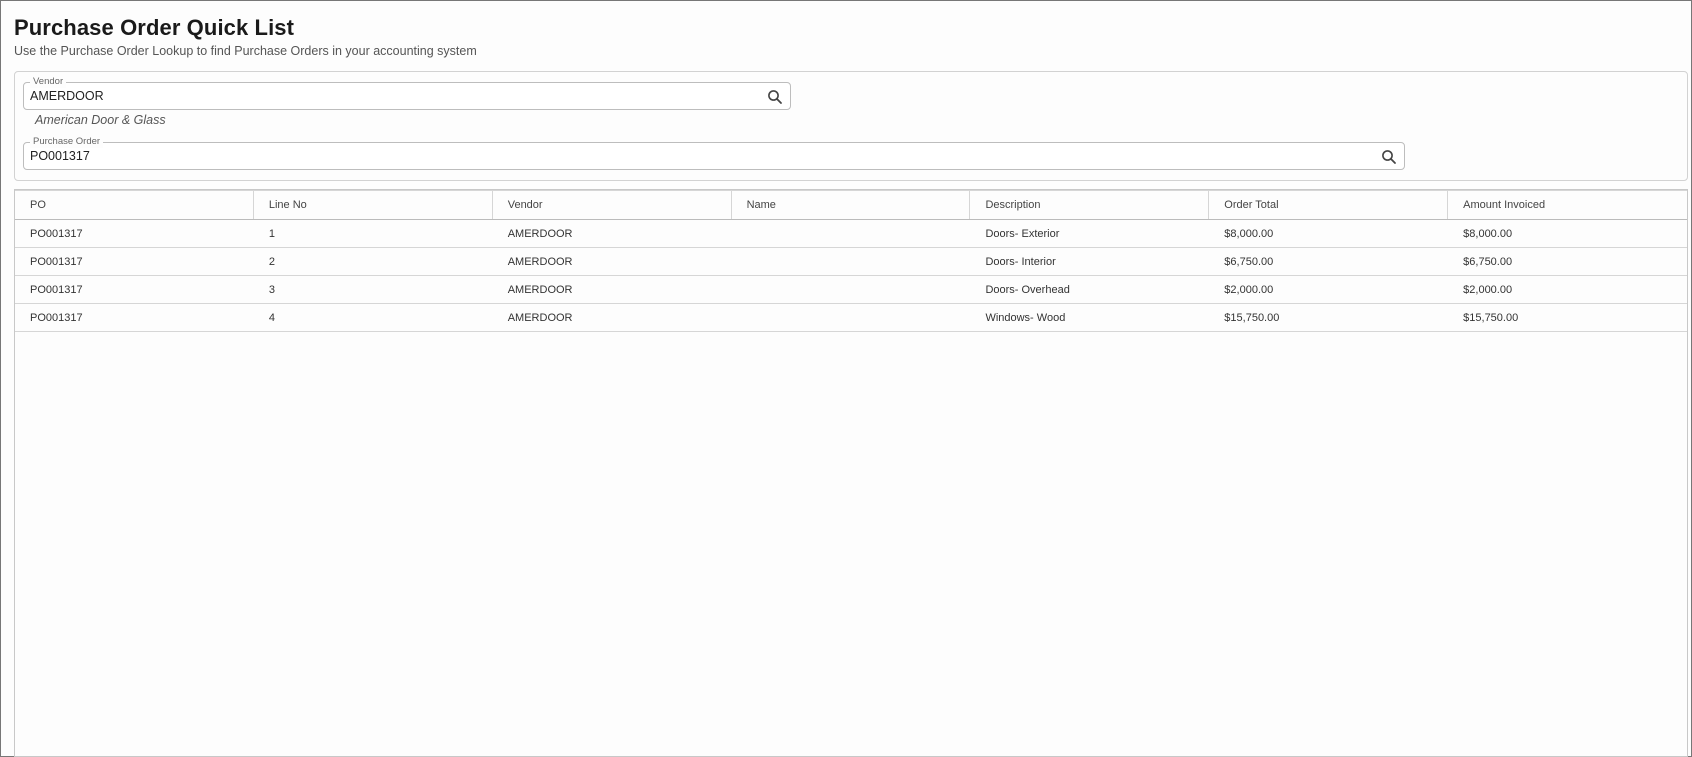 Image resolution: width=1692 pixels, height=757 pixels. I want to click on cell-amount-invoiced: $8,000.00, so click(1488, 233).